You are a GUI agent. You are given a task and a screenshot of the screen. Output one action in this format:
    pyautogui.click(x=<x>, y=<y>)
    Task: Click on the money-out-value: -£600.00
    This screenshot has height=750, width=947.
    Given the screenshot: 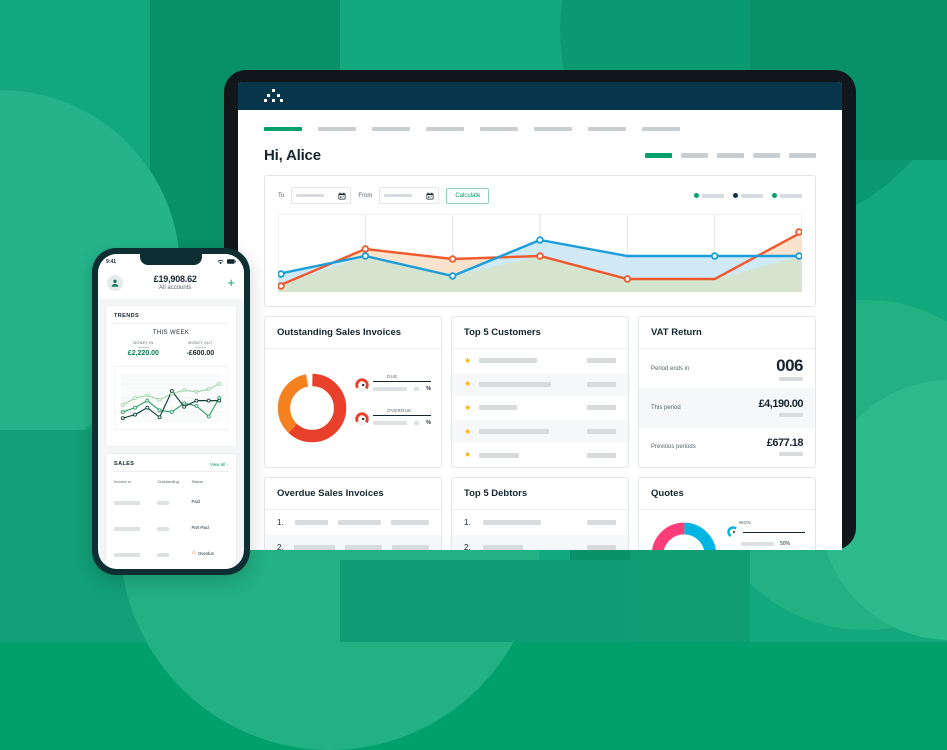 What is the action you would take?
    pyautogui.click(x=200, y=353)
    